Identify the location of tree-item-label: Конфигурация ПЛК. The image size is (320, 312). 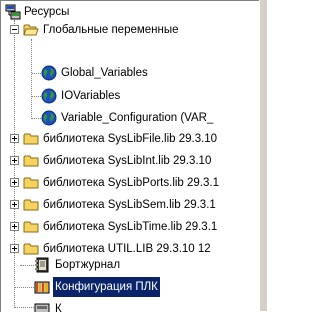
(106, 287).